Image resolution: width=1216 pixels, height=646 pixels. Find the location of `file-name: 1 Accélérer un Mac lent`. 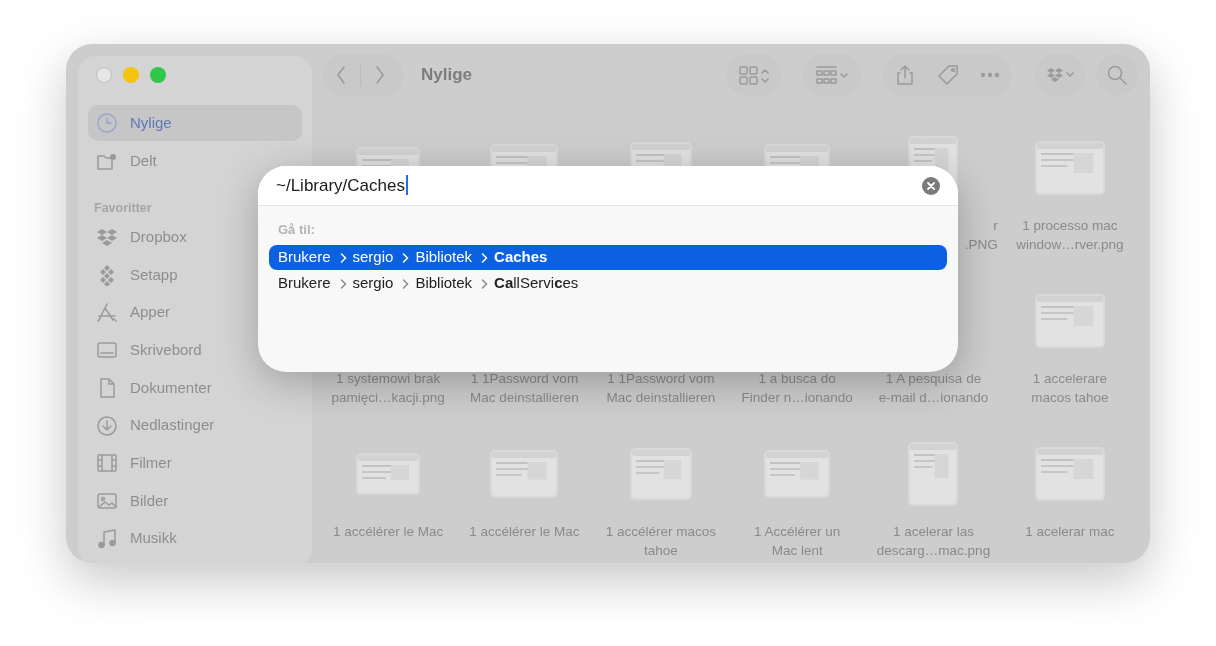

file-name: 1 Accélérer un Mac lent is located at coordinates (797, 541).